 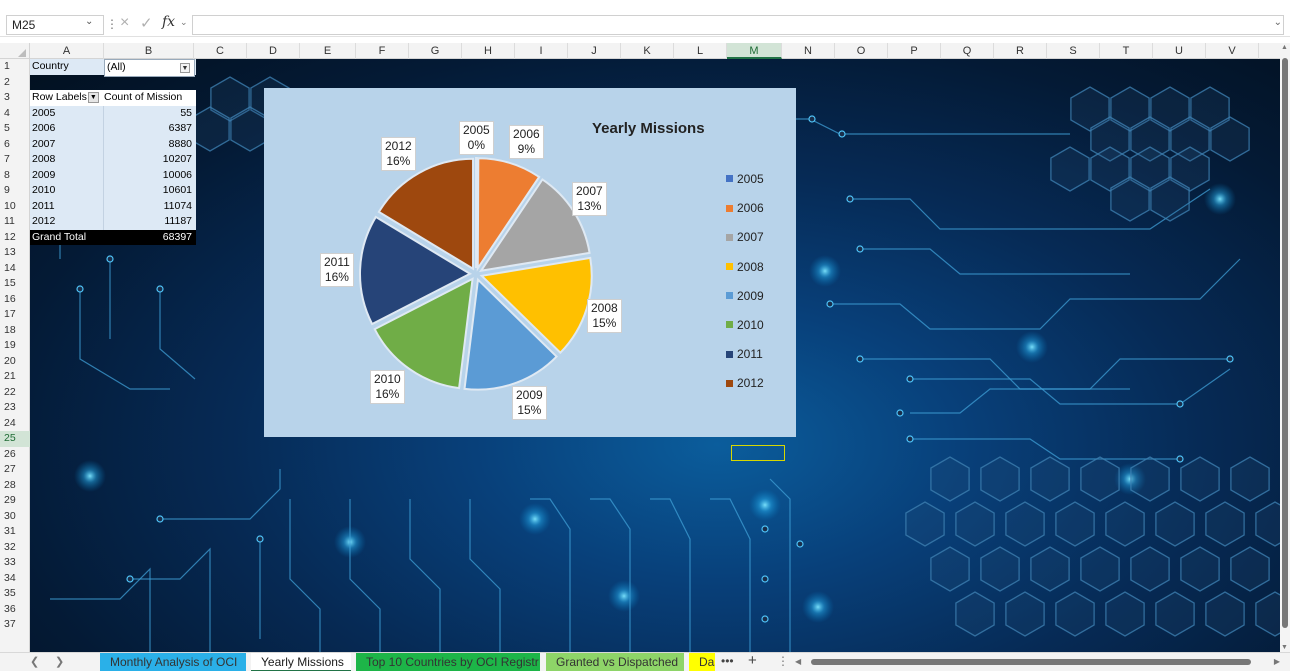 I want to click on pivot-row-value: 55, so click(x=149, y=114).